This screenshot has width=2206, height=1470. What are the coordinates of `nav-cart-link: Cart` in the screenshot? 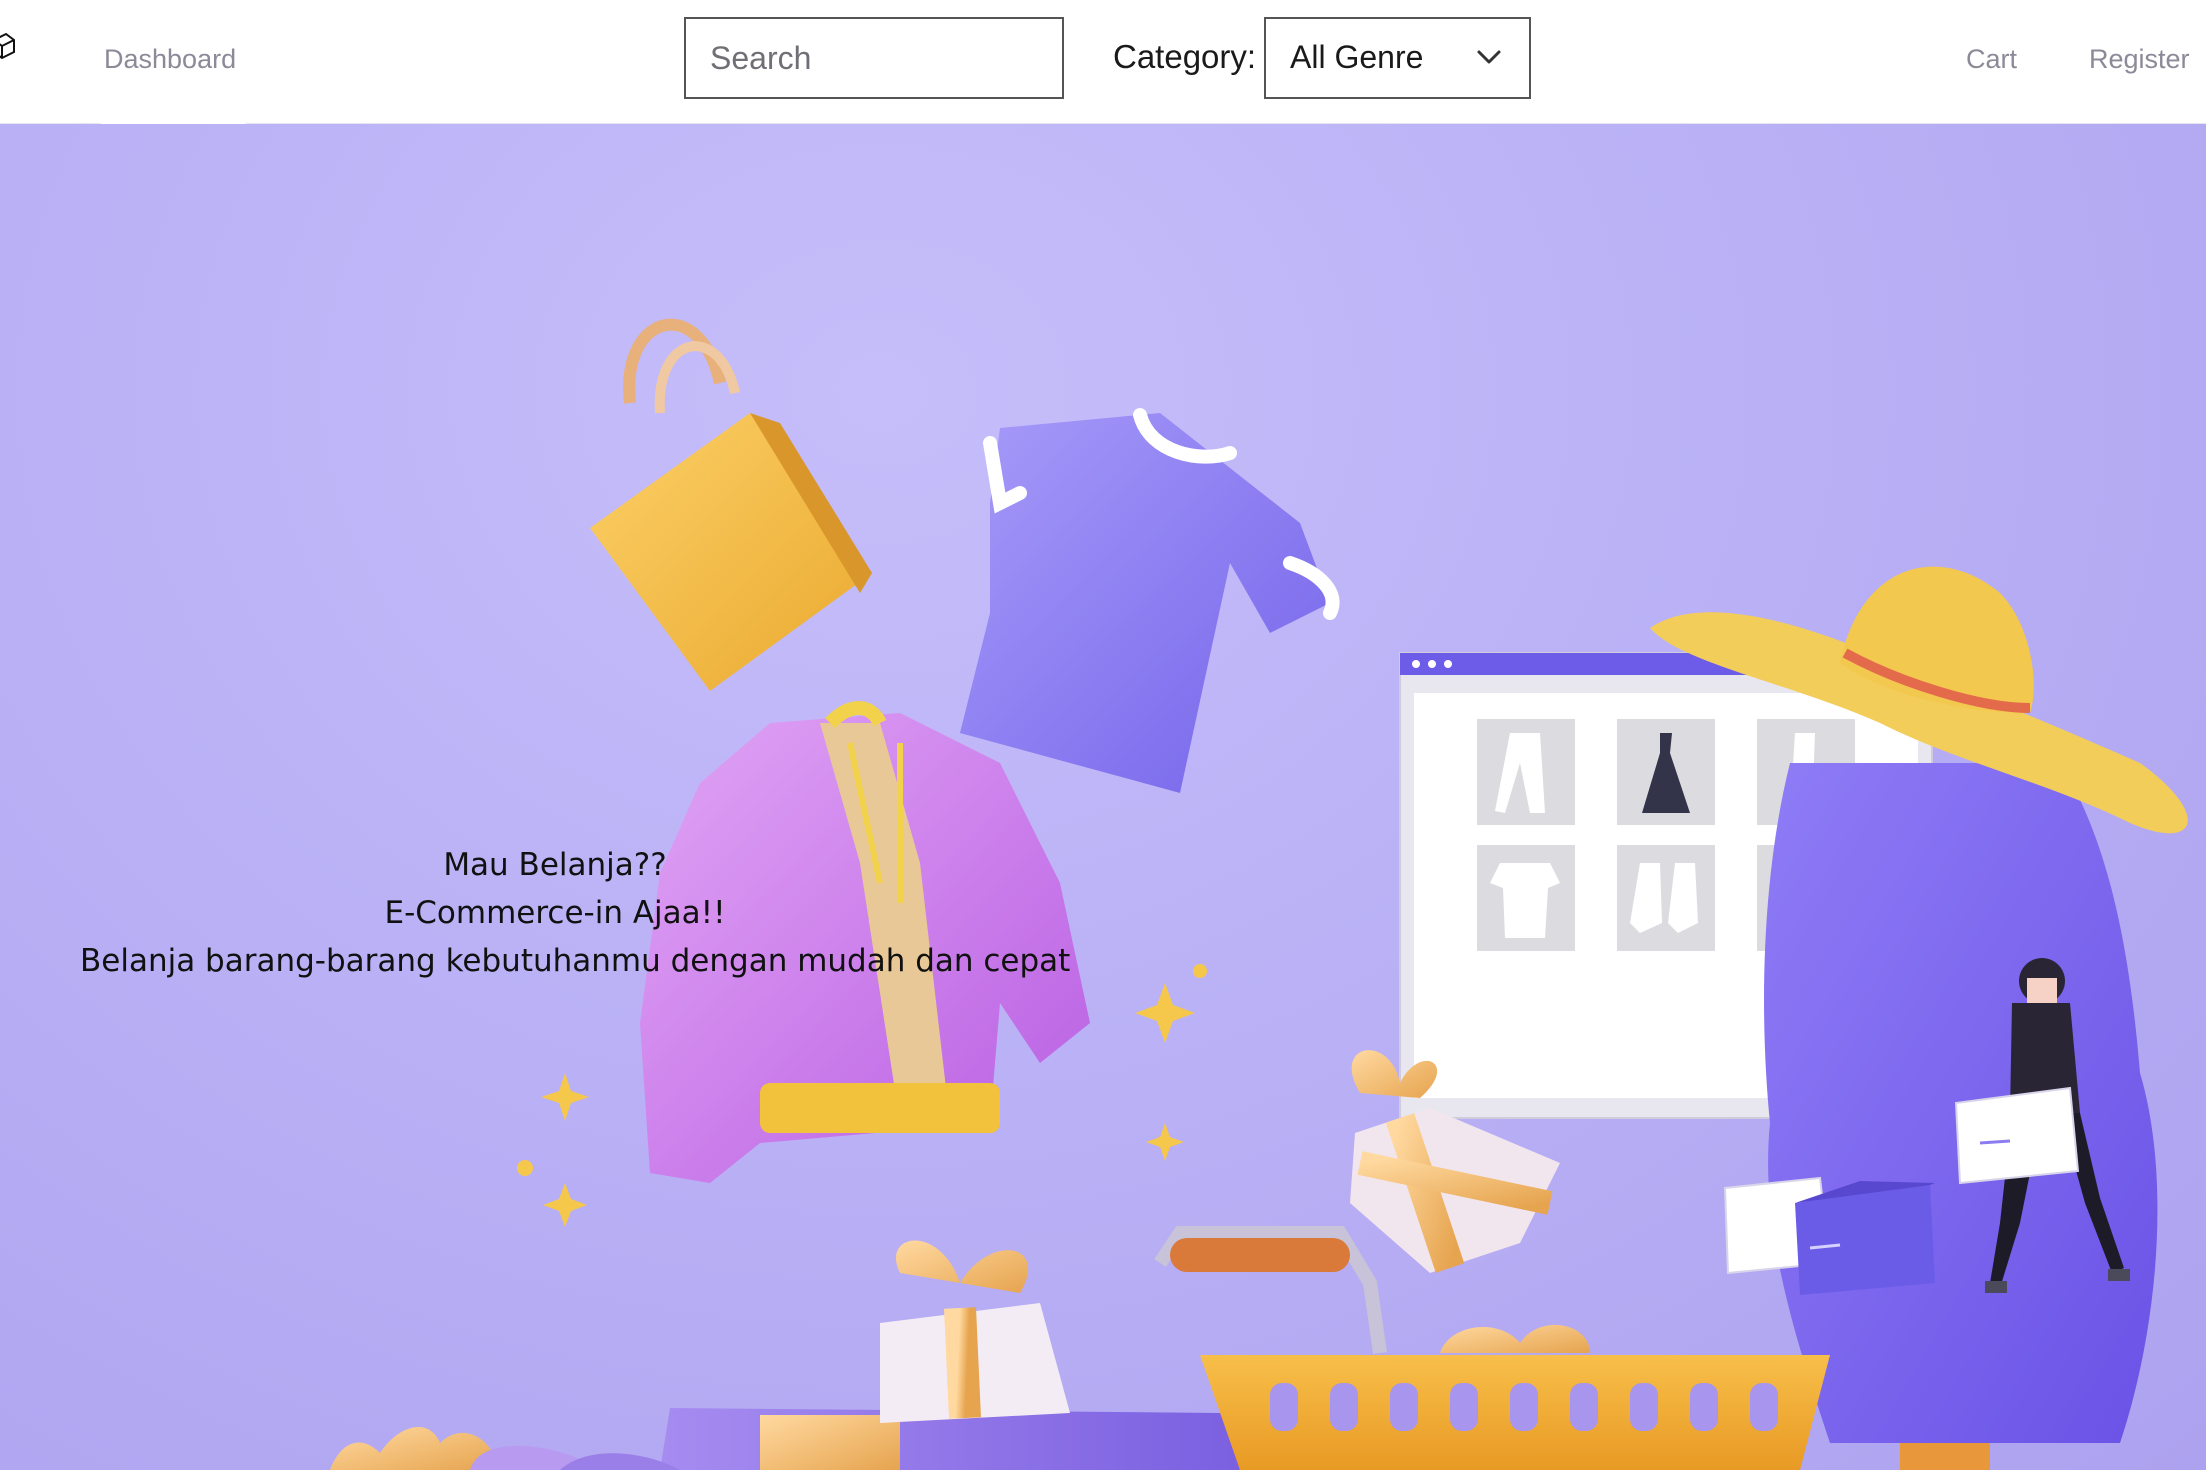 It's located at (1991, 59).